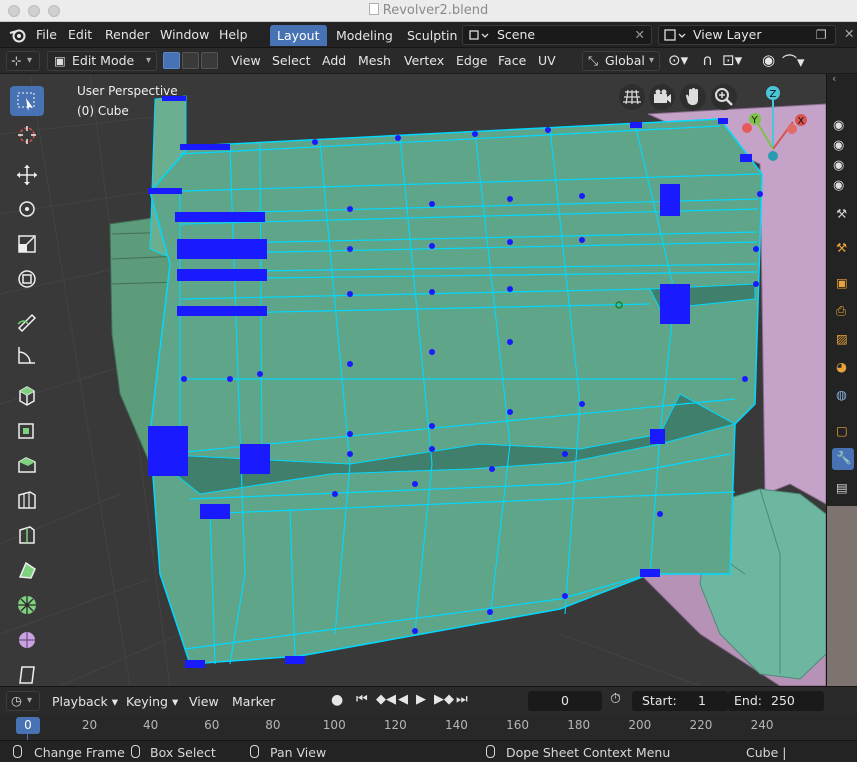 This screenshot has width=857, height=762. Describe the element at coordinates (849, 33) in the screenshot. I see `remove-view-layer-icon: ✕` at that location.